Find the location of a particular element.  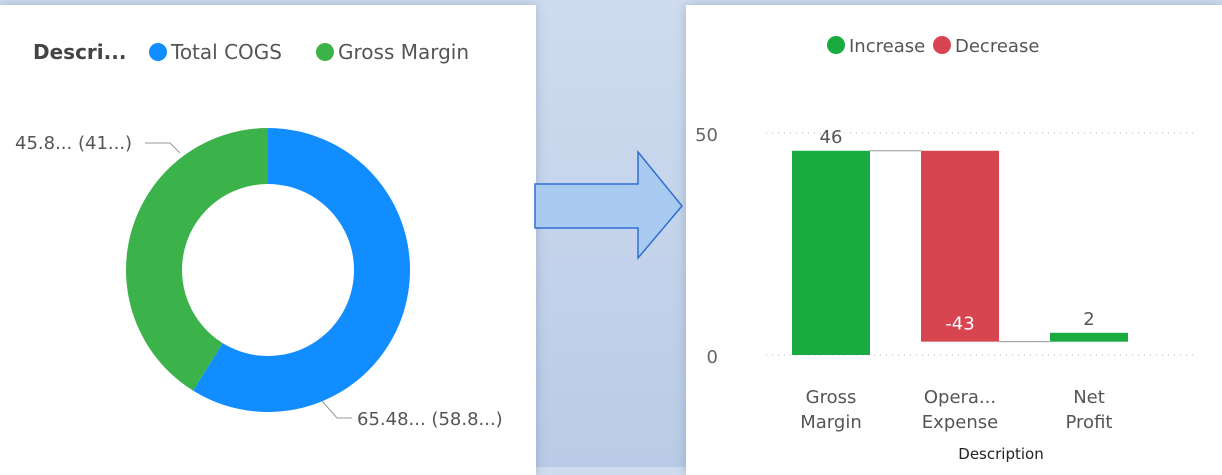

flow-arrow-icon is located at coordinates (608, 205).